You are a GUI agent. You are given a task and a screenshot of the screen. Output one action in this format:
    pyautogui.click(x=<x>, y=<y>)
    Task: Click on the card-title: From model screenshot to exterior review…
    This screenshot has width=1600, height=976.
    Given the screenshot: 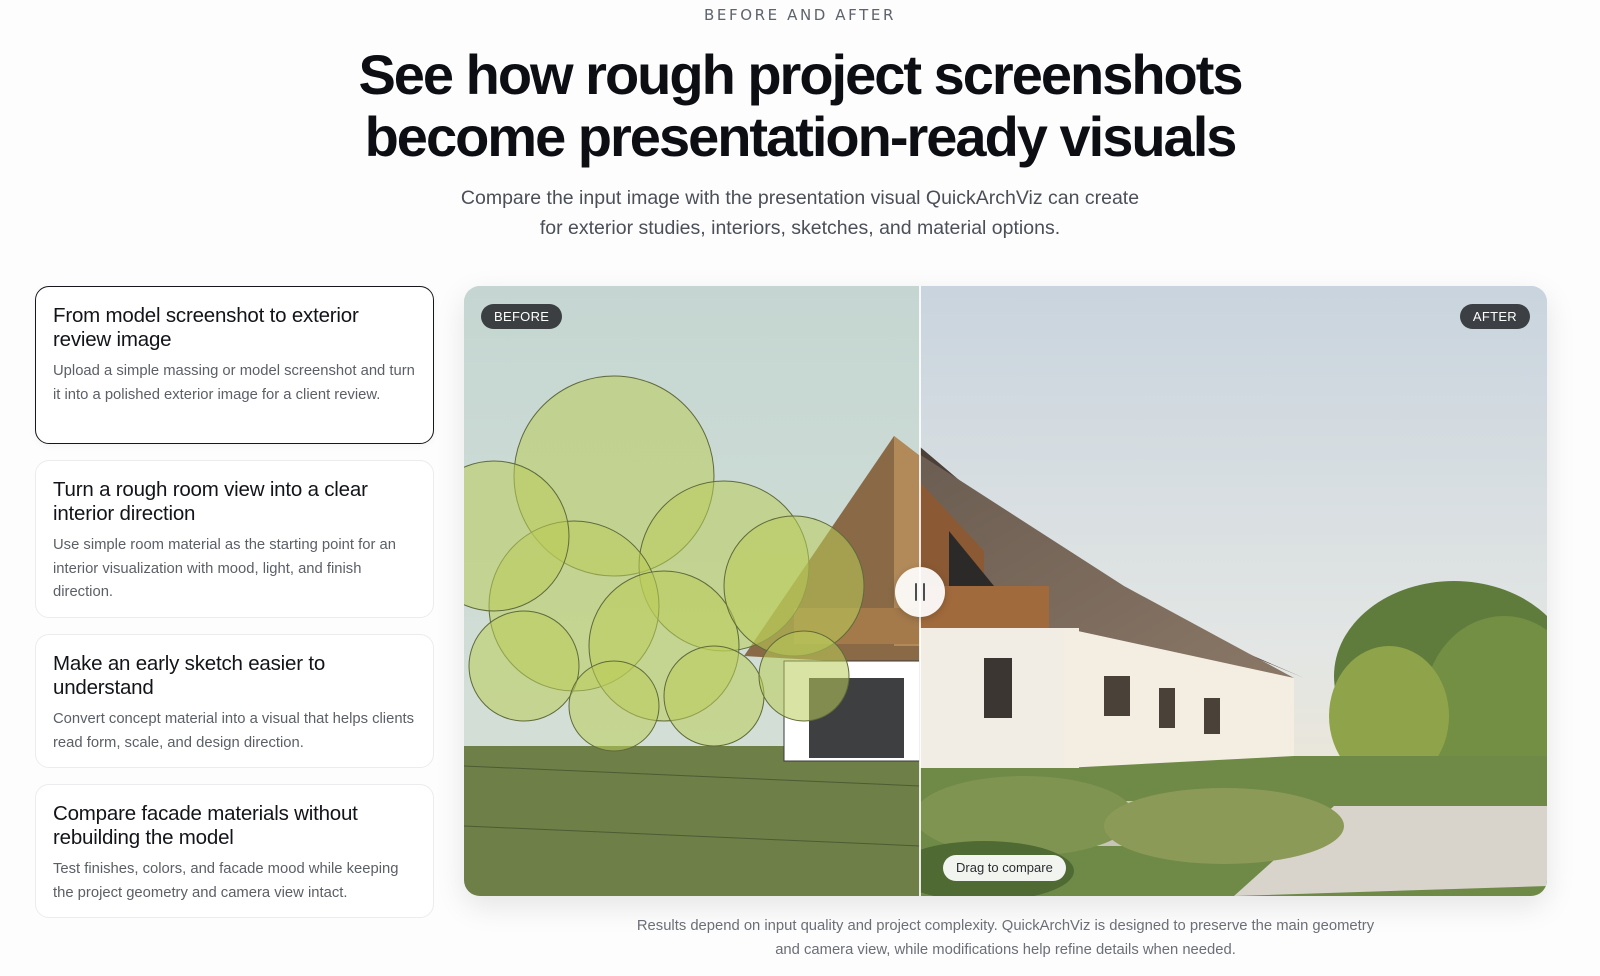 What is the action you would take?
    pyautogui.click(x=206, y=327)
    